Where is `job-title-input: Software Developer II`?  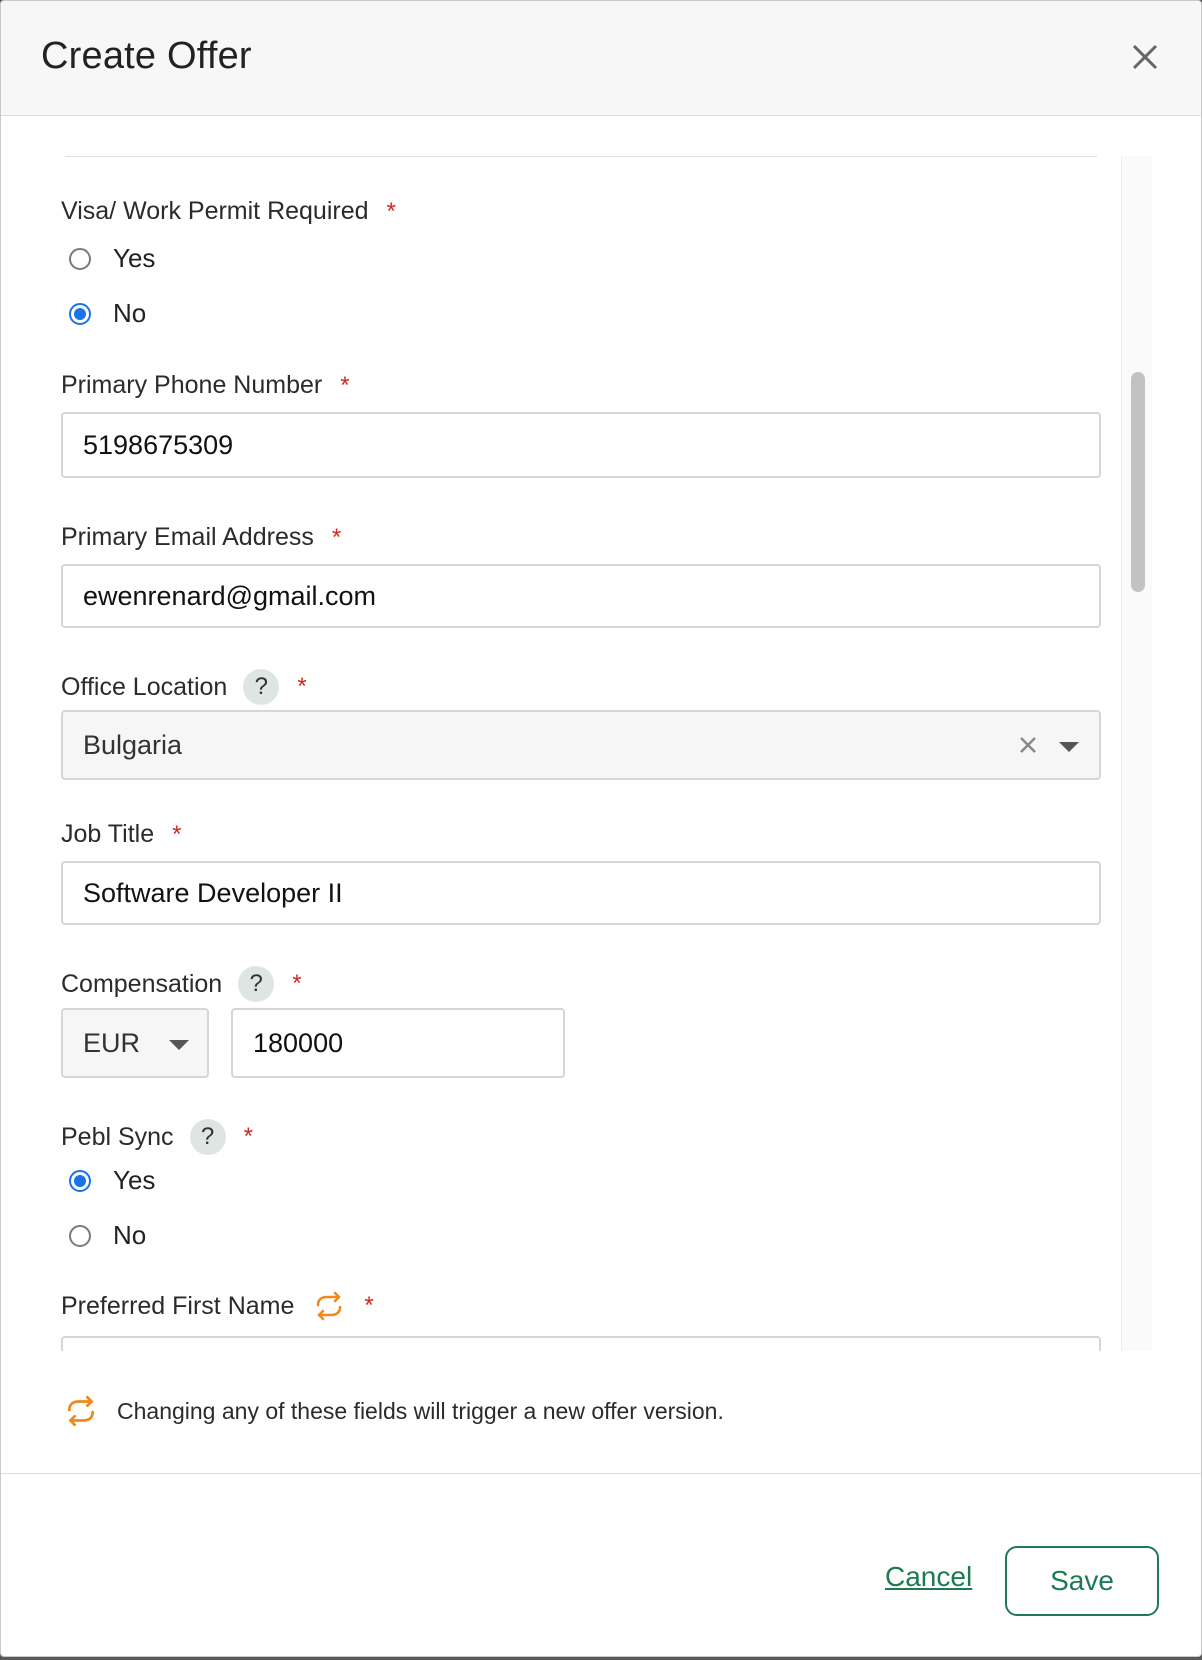 job-title-input: Software Developer II is located at coordinates (581, 893).